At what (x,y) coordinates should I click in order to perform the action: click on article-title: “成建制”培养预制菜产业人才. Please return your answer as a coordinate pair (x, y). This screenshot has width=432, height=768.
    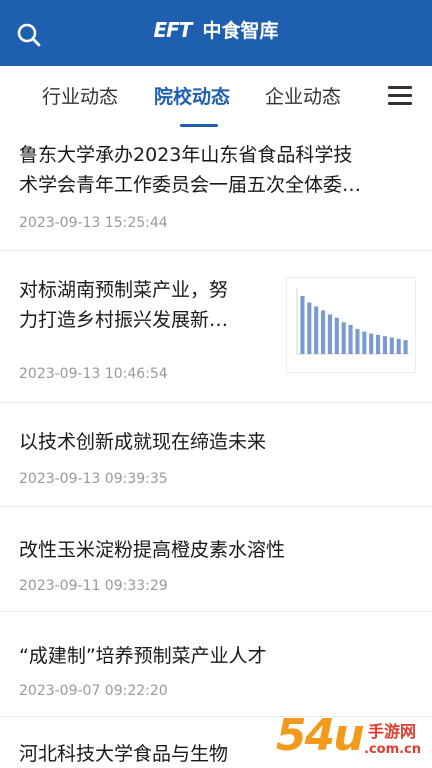
    Looking at the image, I should click on (143, 656).